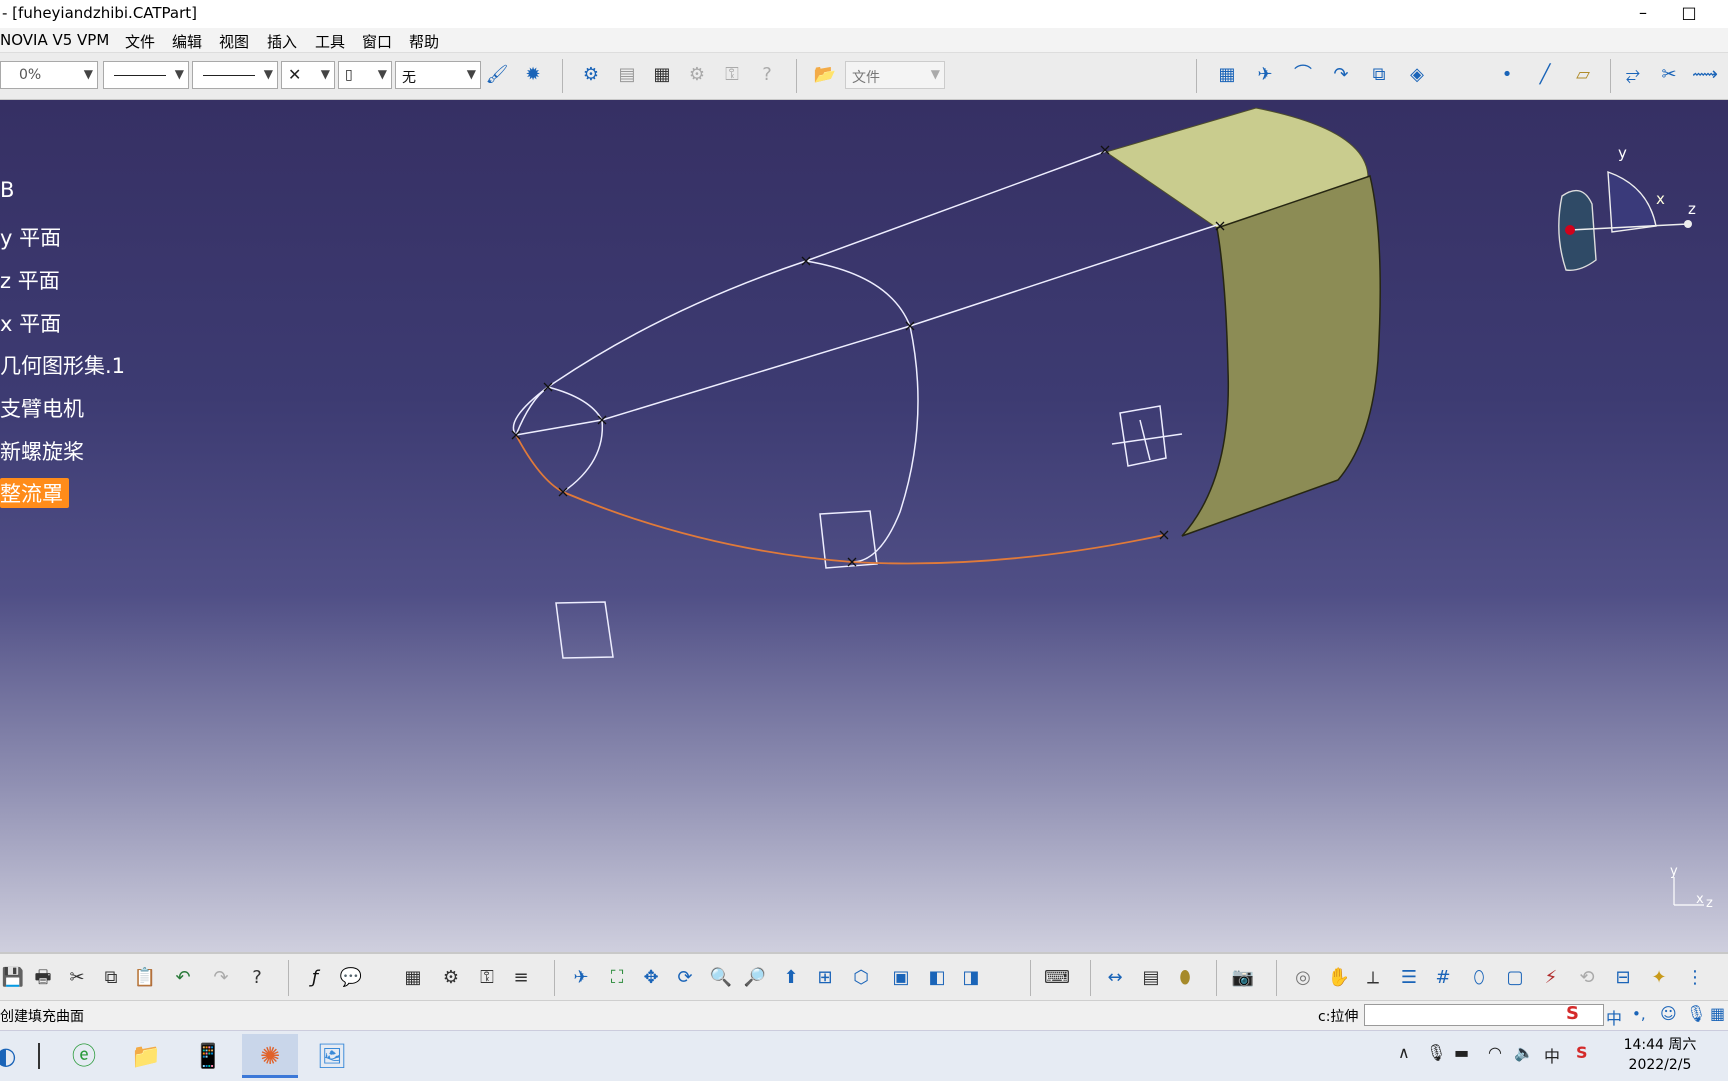 The height and width of the screenshot is (1081, 1728). Describe the element at coordinates (351, 978) in the screenshot. I see `comment-icon: 💬` at that location.